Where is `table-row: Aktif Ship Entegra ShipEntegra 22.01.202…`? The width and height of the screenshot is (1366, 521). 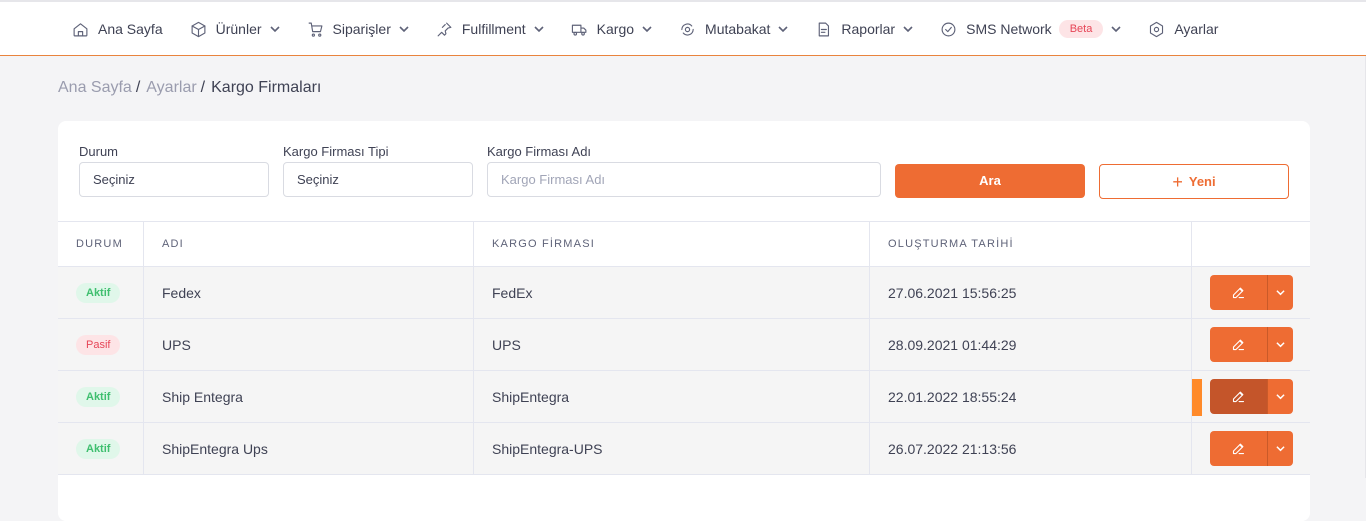
table-row: Aktif Ship Entegra ShipEntegra 22.01.202… is located at coordinates (684, 397).